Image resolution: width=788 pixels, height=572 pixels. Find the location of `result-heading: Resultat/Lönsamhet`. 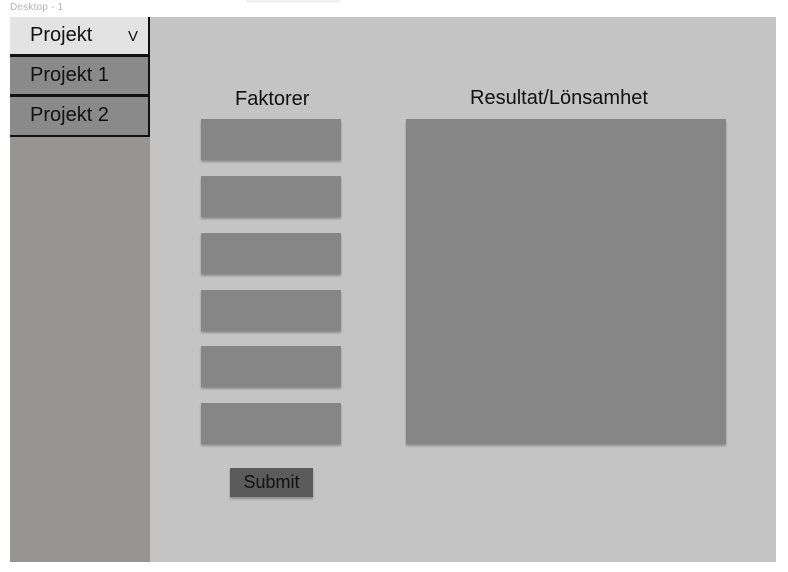

result-heading: Resultat/Lönsamhet is located at coordinates (559, 98).